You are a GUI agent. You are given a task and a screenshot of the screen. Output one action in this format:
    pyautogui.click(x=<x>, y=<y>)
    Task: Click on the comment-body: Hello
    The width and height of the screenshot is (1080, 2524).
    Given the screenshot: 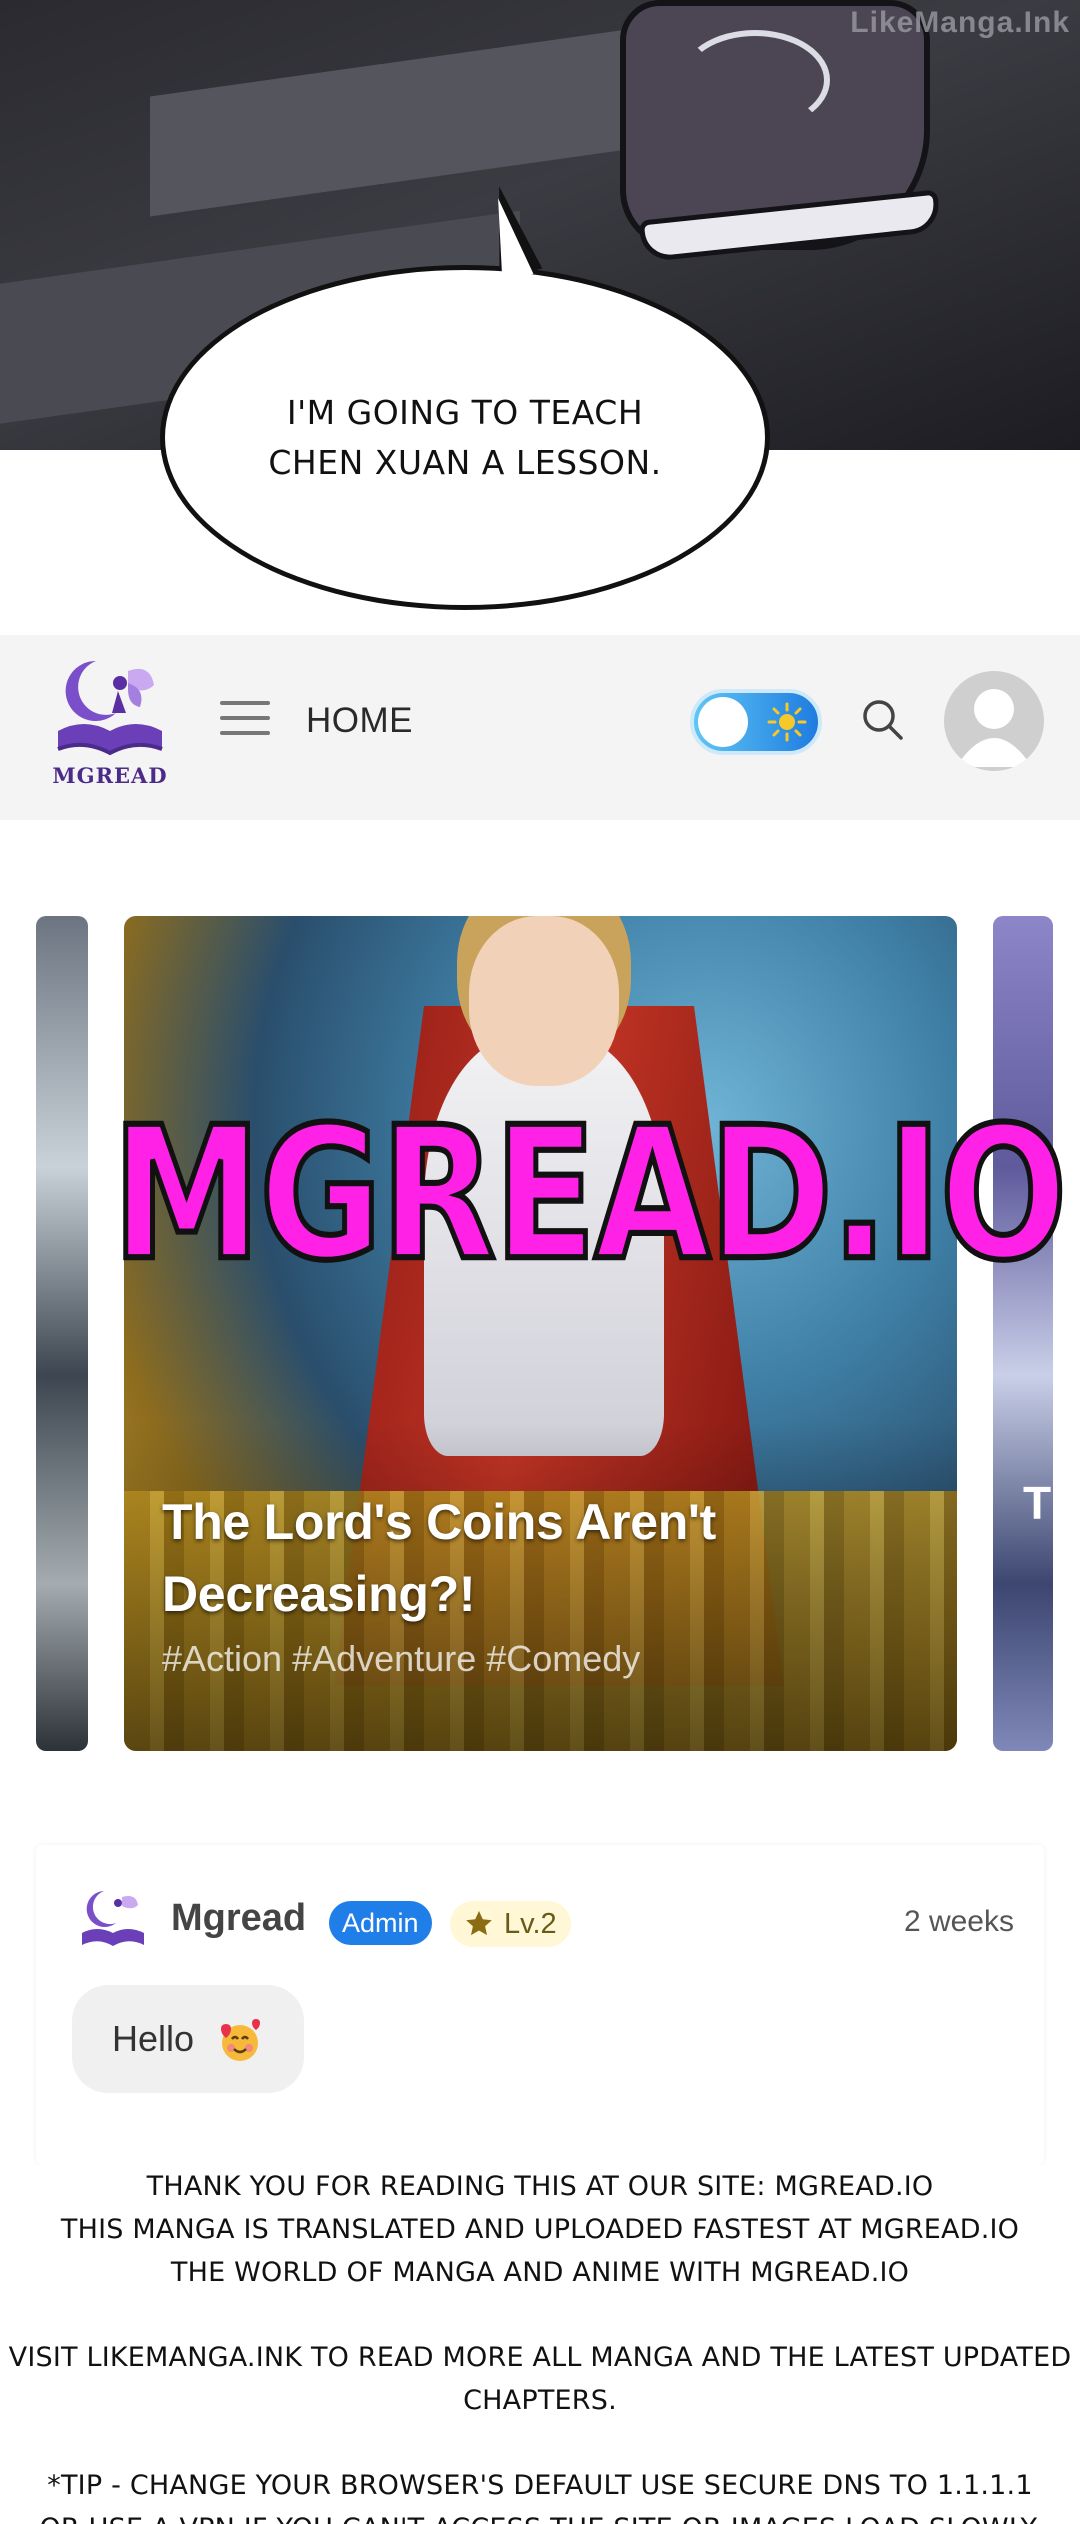 What is the action you would take?
    pyautogui.click(x=188, y=2039)
    